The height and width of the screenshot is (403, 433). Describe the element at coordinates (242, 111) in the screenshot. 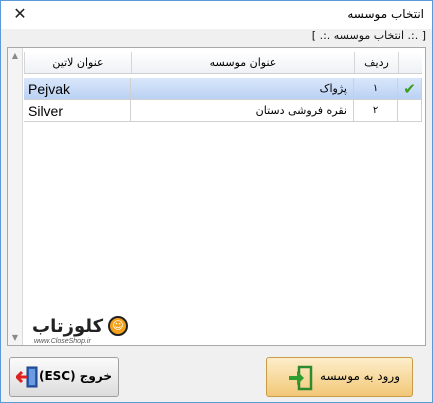

I see `cell-institution-title: نقره فروشی دستان` at that location.